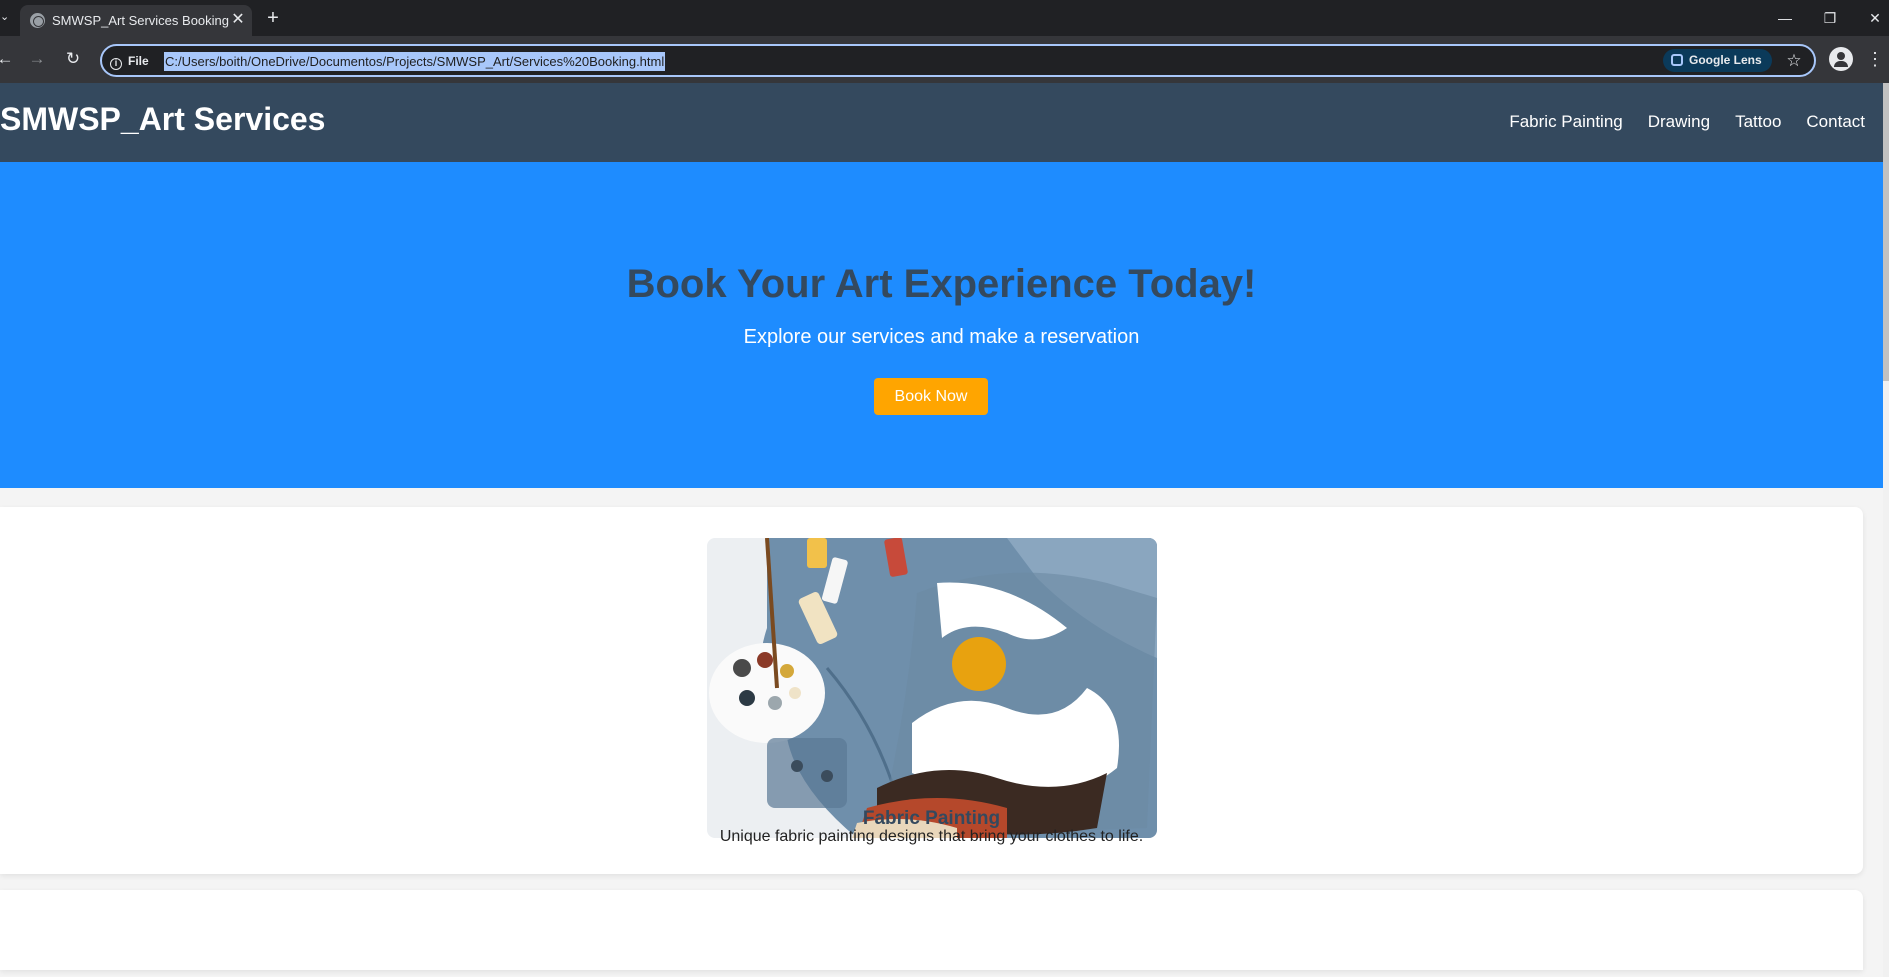 The image size is (1889, 977). I want to click on site-info-button: i File, so click(129, 61).